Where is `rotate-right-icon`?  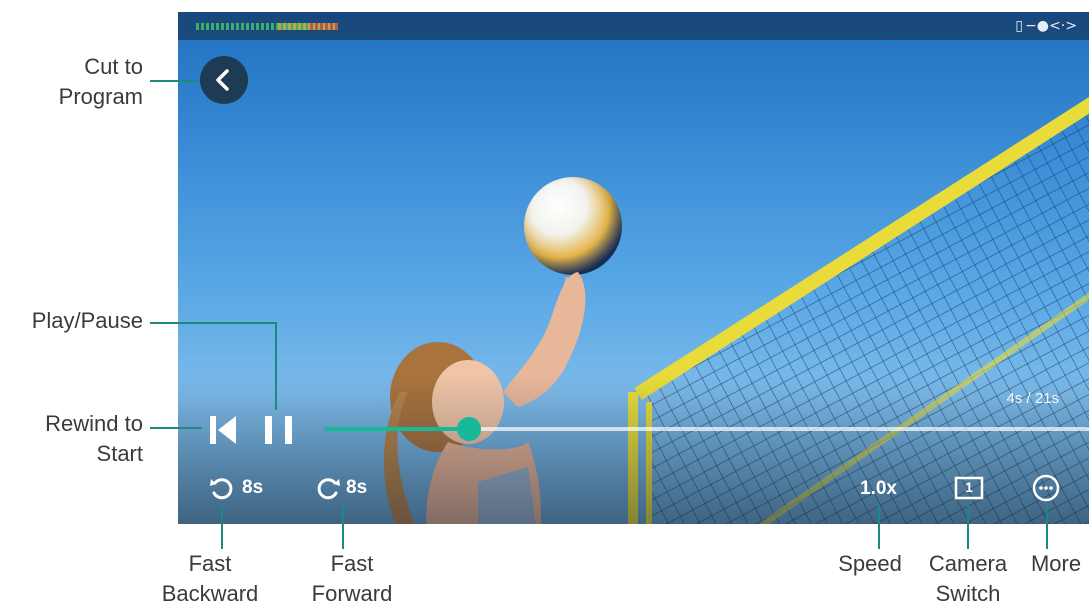
rotate-right-icon is located at coordinates (328, 489).